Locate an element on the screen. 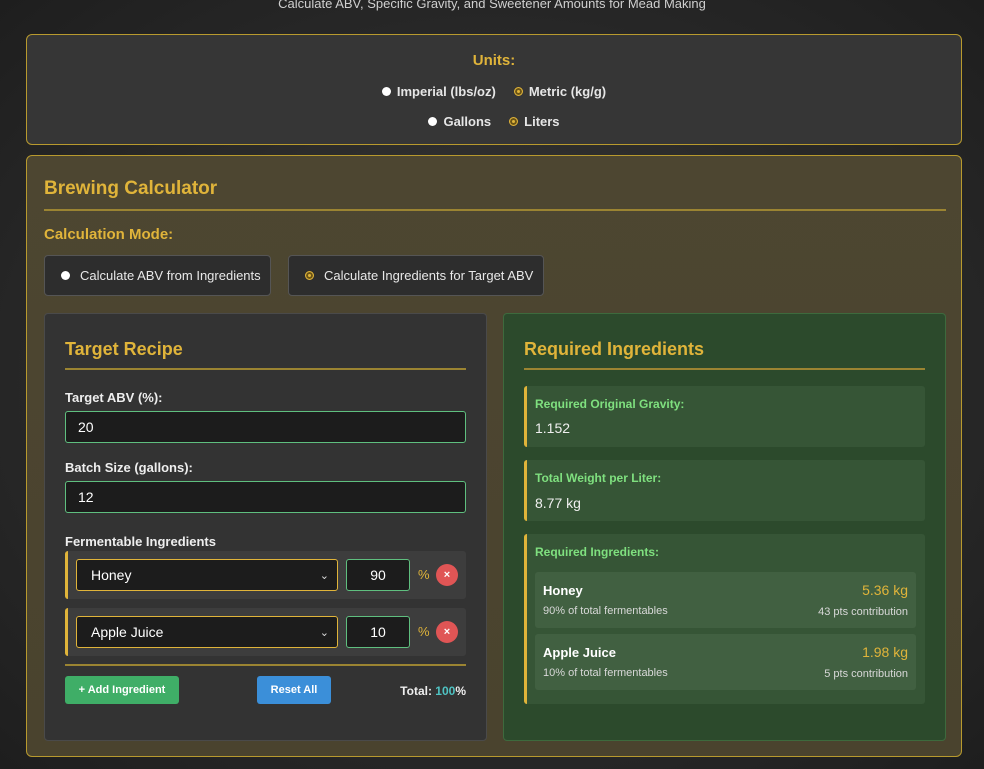 The width and height of the screenshot is (984, 769). radio-gallons-label: Gallons is located at coordinates (467, 121).